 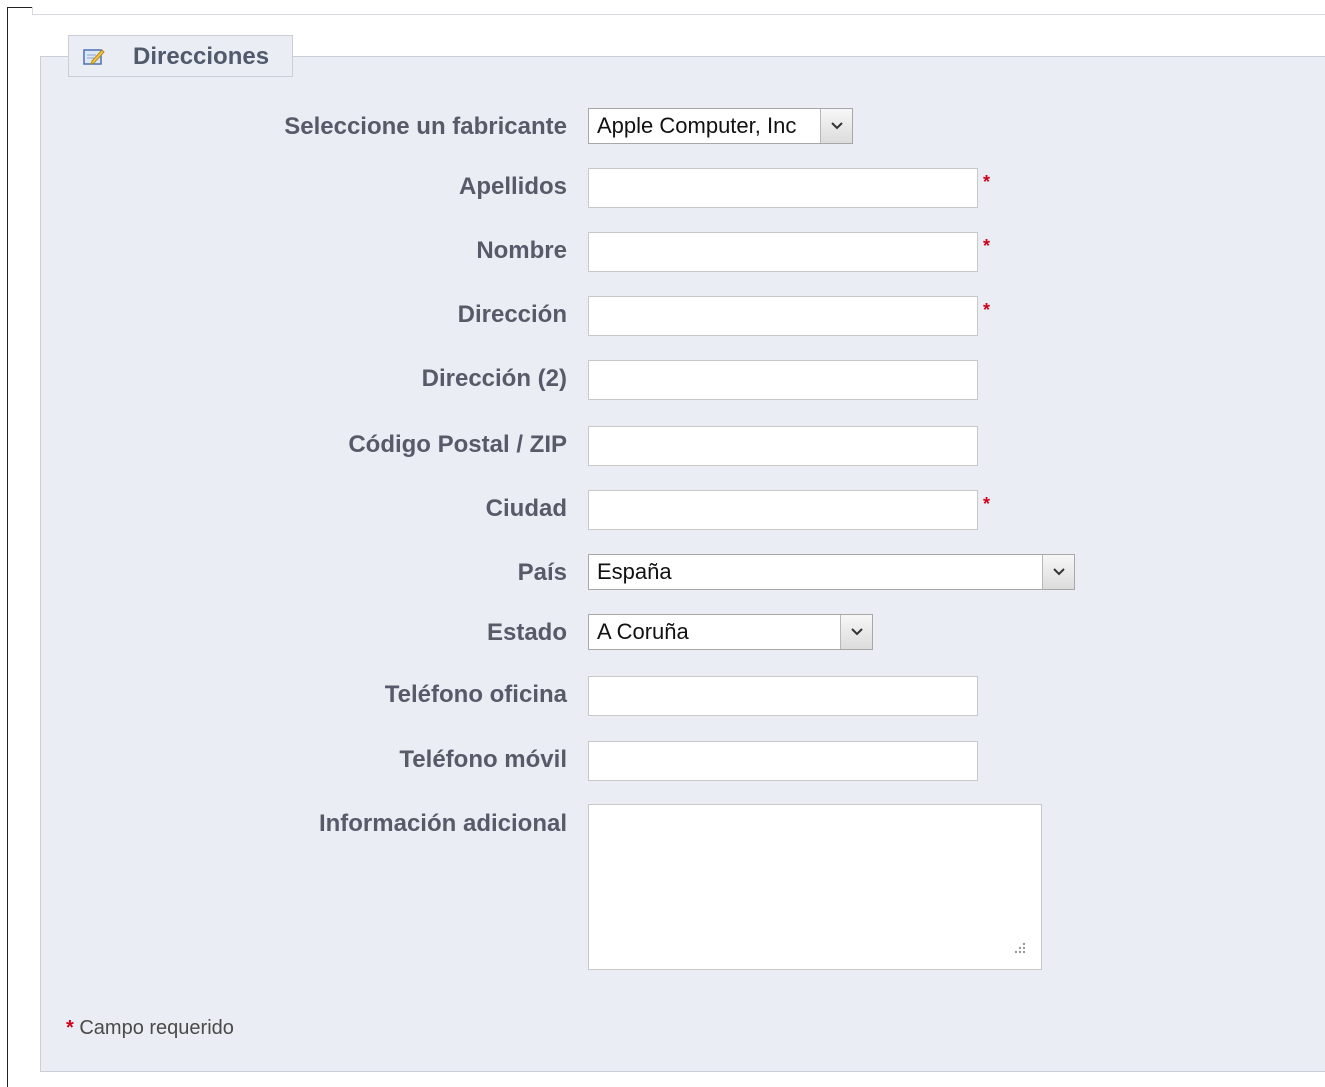 What do you see at coordinates (201, 56) in the screenshot?
I see `section-title: Direcciones` at bounding box center [201, 56].